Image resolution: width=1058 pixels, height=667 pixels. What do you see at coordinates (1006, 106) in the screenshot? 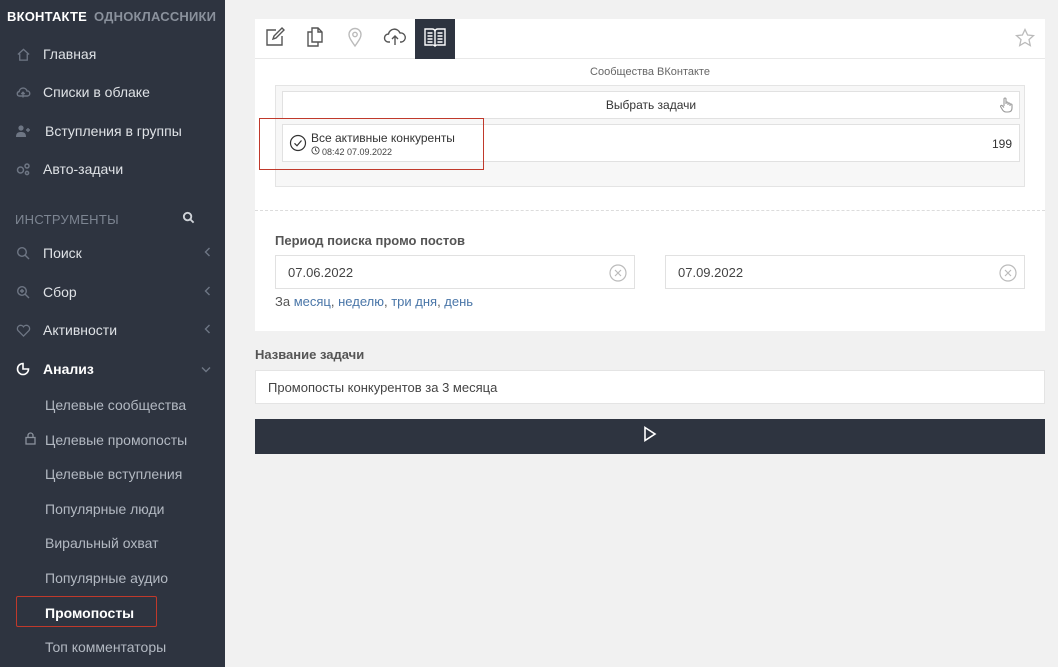
I see `pointer-hand-icon` at bounding box center [1006, 106].